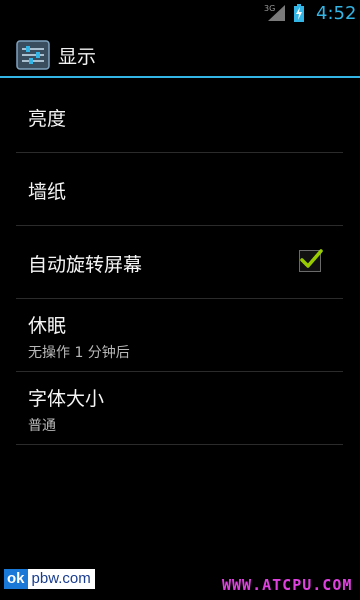 The height and width of the screenshot is (600, 360). Describe the element at coordinates (299, 13) in the screenshot. I see `battery-charging-icon` at that location.